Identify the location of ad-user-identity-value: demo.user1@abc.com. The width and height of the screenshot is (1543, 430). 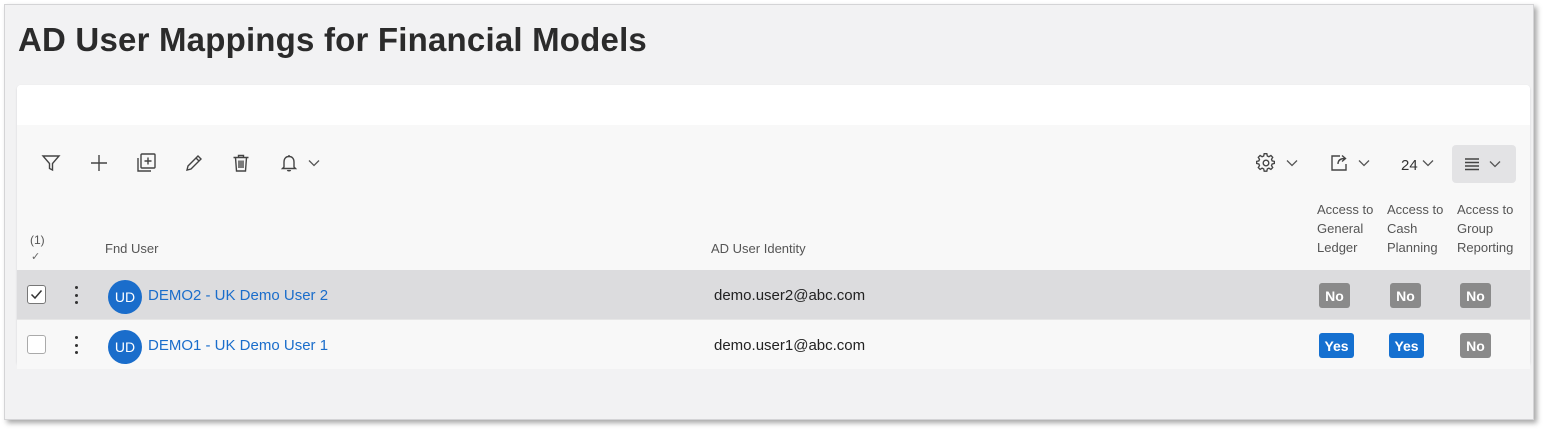
(790, 345).